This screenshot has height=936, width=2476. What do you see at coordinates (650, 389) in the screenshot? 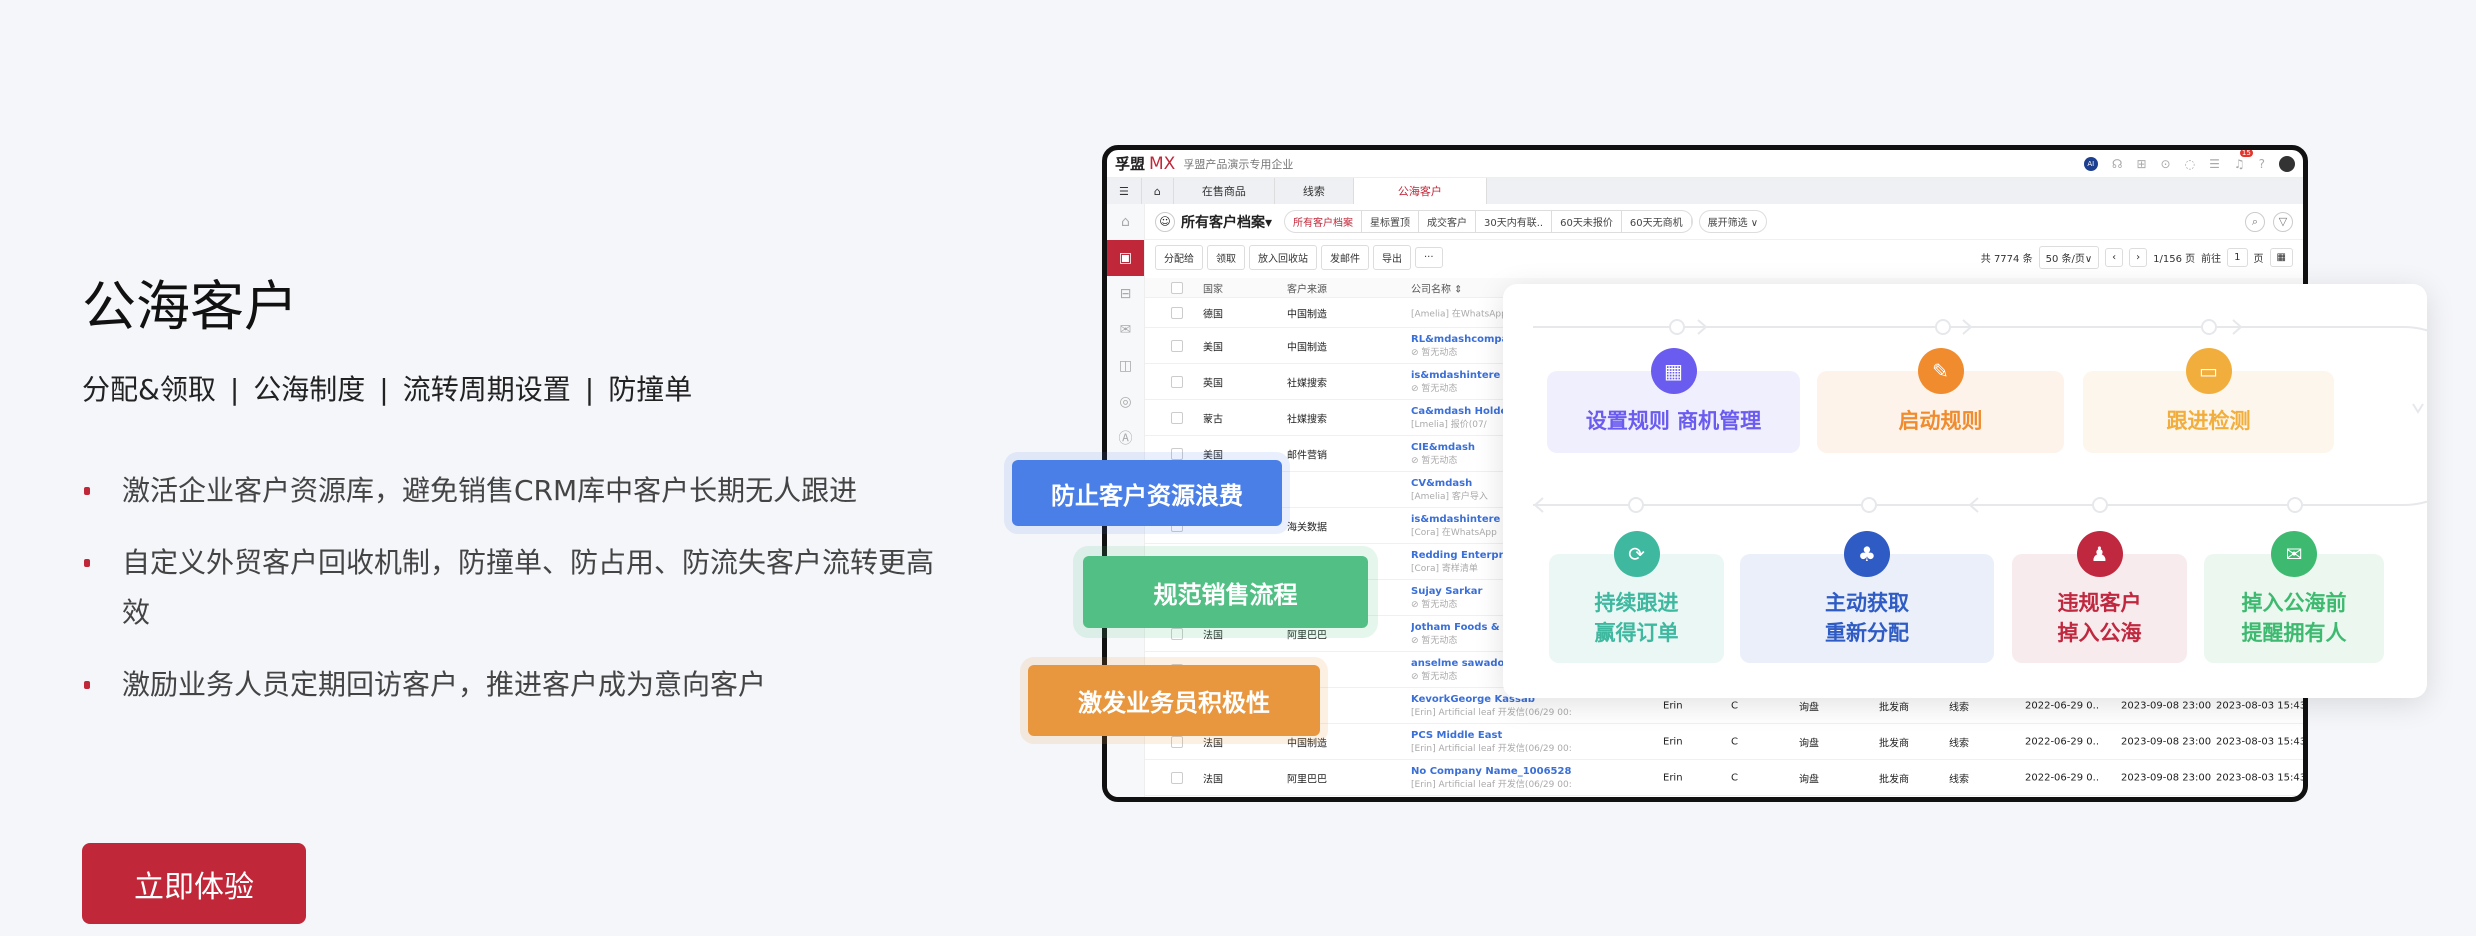
I see `subtitle-item: 防撞单` at bounding box center [650, 389].